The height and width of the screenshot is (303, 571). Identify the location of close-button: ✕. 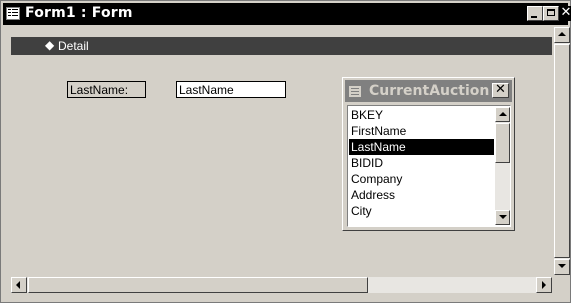
(565, 13).